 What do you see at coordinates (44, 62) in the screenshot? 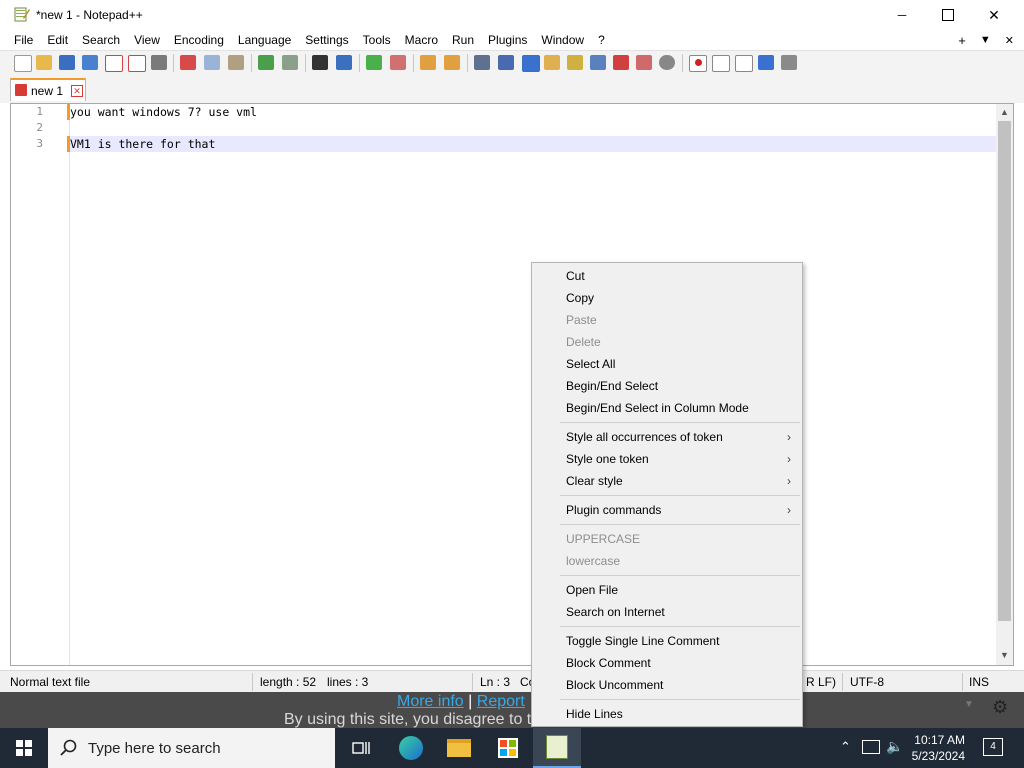
I see `open-file-icon` at bounding box center [44, 62].